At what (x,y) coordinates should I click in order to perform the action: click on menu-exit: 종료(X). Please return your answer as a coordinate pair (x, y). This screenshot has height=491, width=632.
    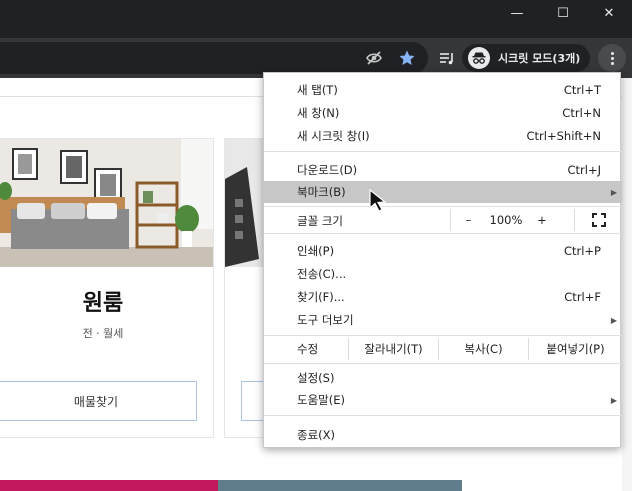
    Looking at the image, I should click on (443, 435).